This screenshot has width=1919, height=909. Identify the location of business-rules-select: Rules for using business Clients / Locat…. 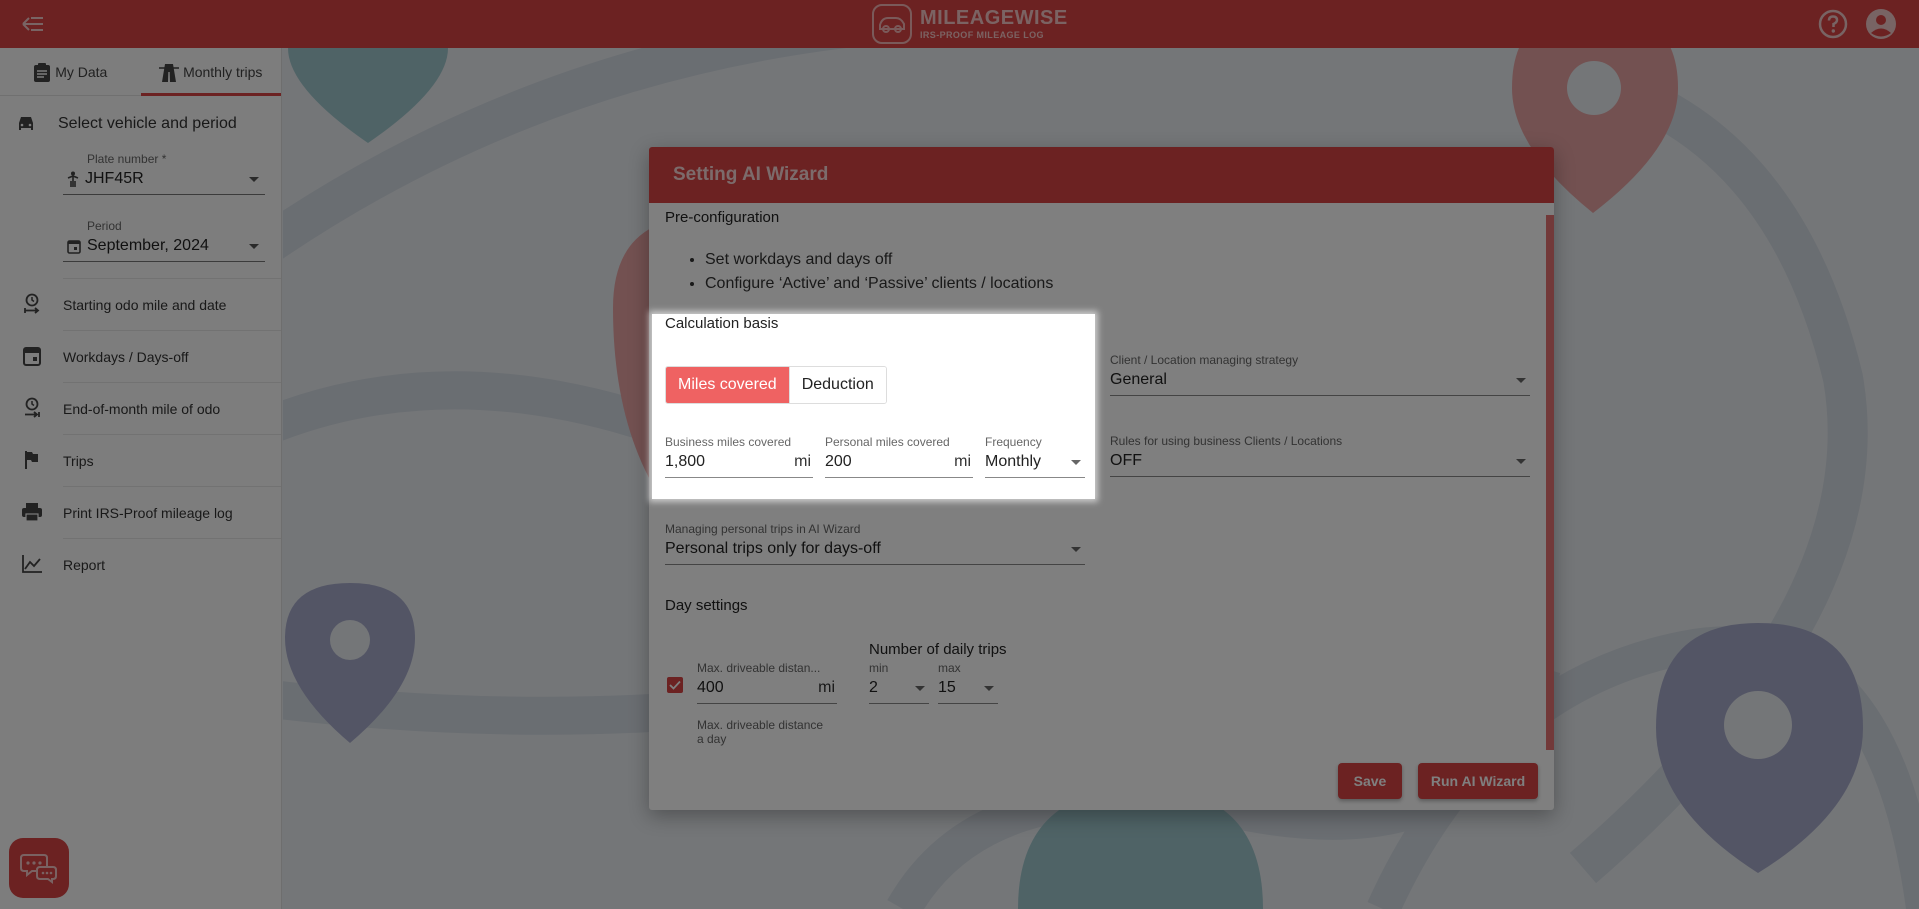
(1320, 455).